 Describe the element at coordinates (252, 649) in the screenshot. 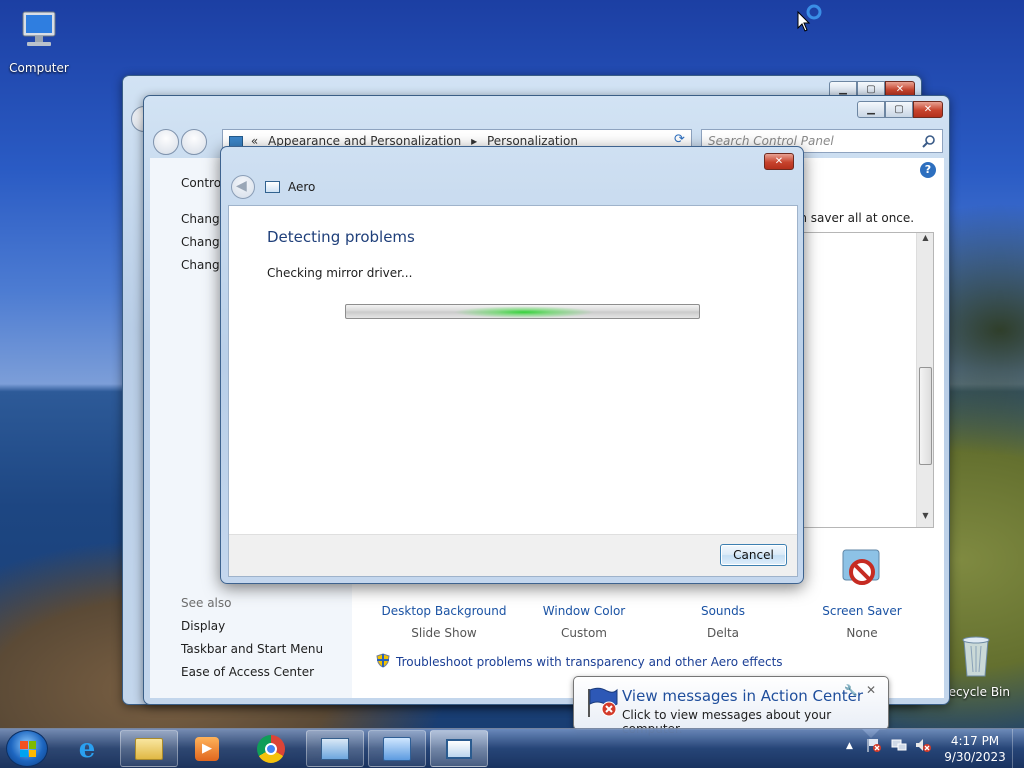

I see `see-also-taskbar: Taskbar and Start Menu` at that location.